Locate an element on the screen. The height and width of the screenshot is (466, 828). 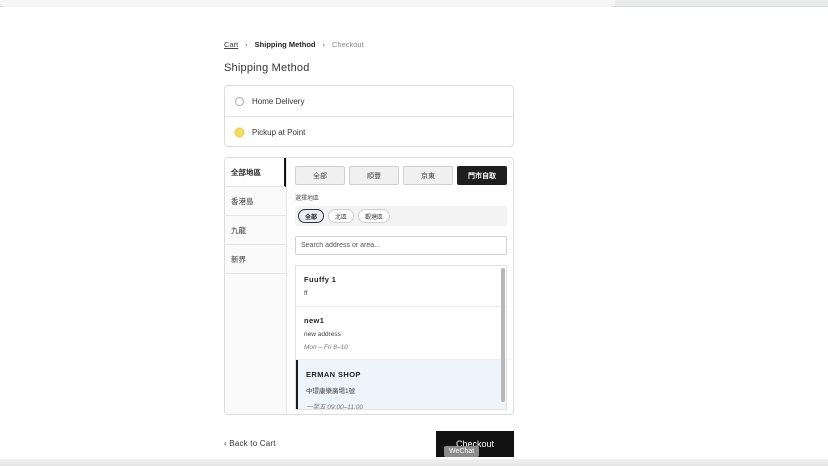
area-chip-row: 全部 北區 觀塘區 is located at coordinates (401, 216).